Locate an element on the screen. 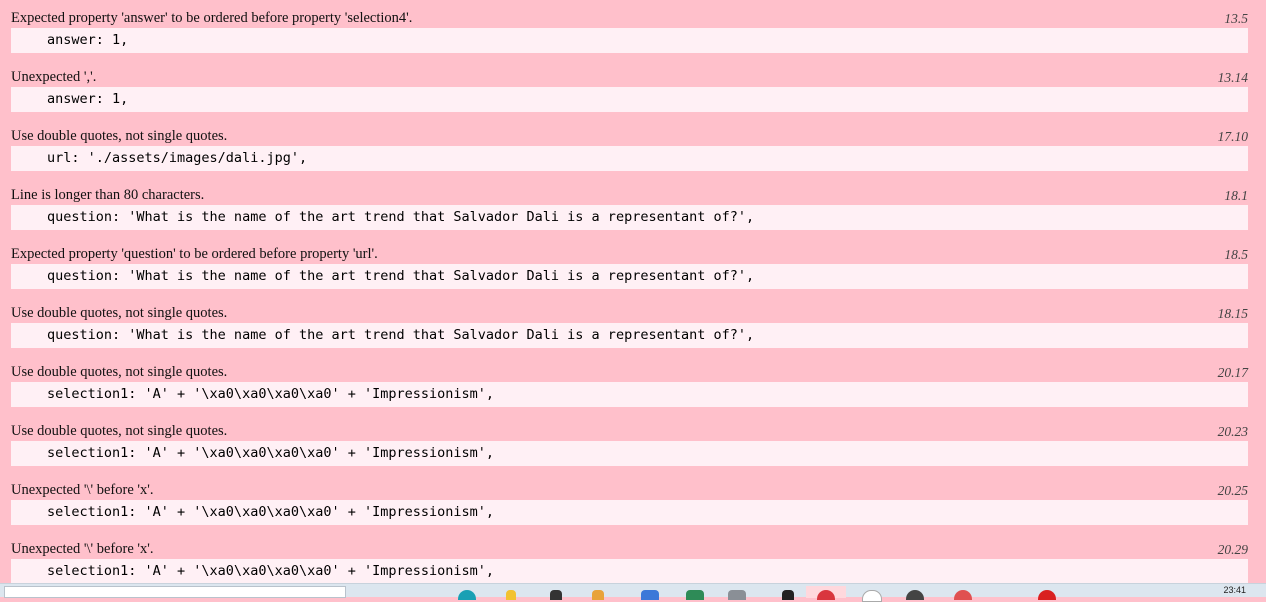  taskbar-search-box is located at coordinates (175, 592).